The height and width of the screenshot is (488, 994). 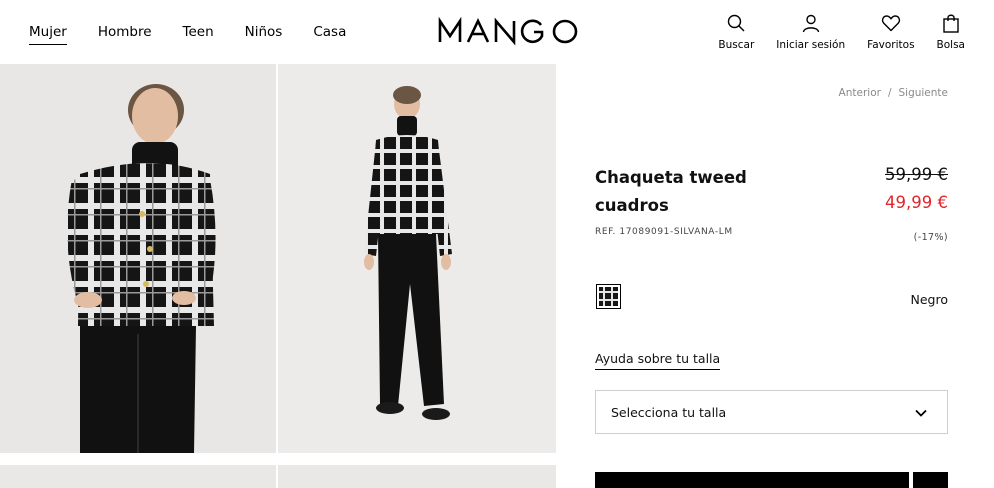 I want to click on next-link: Siguiente, so click(x=923, y=93).